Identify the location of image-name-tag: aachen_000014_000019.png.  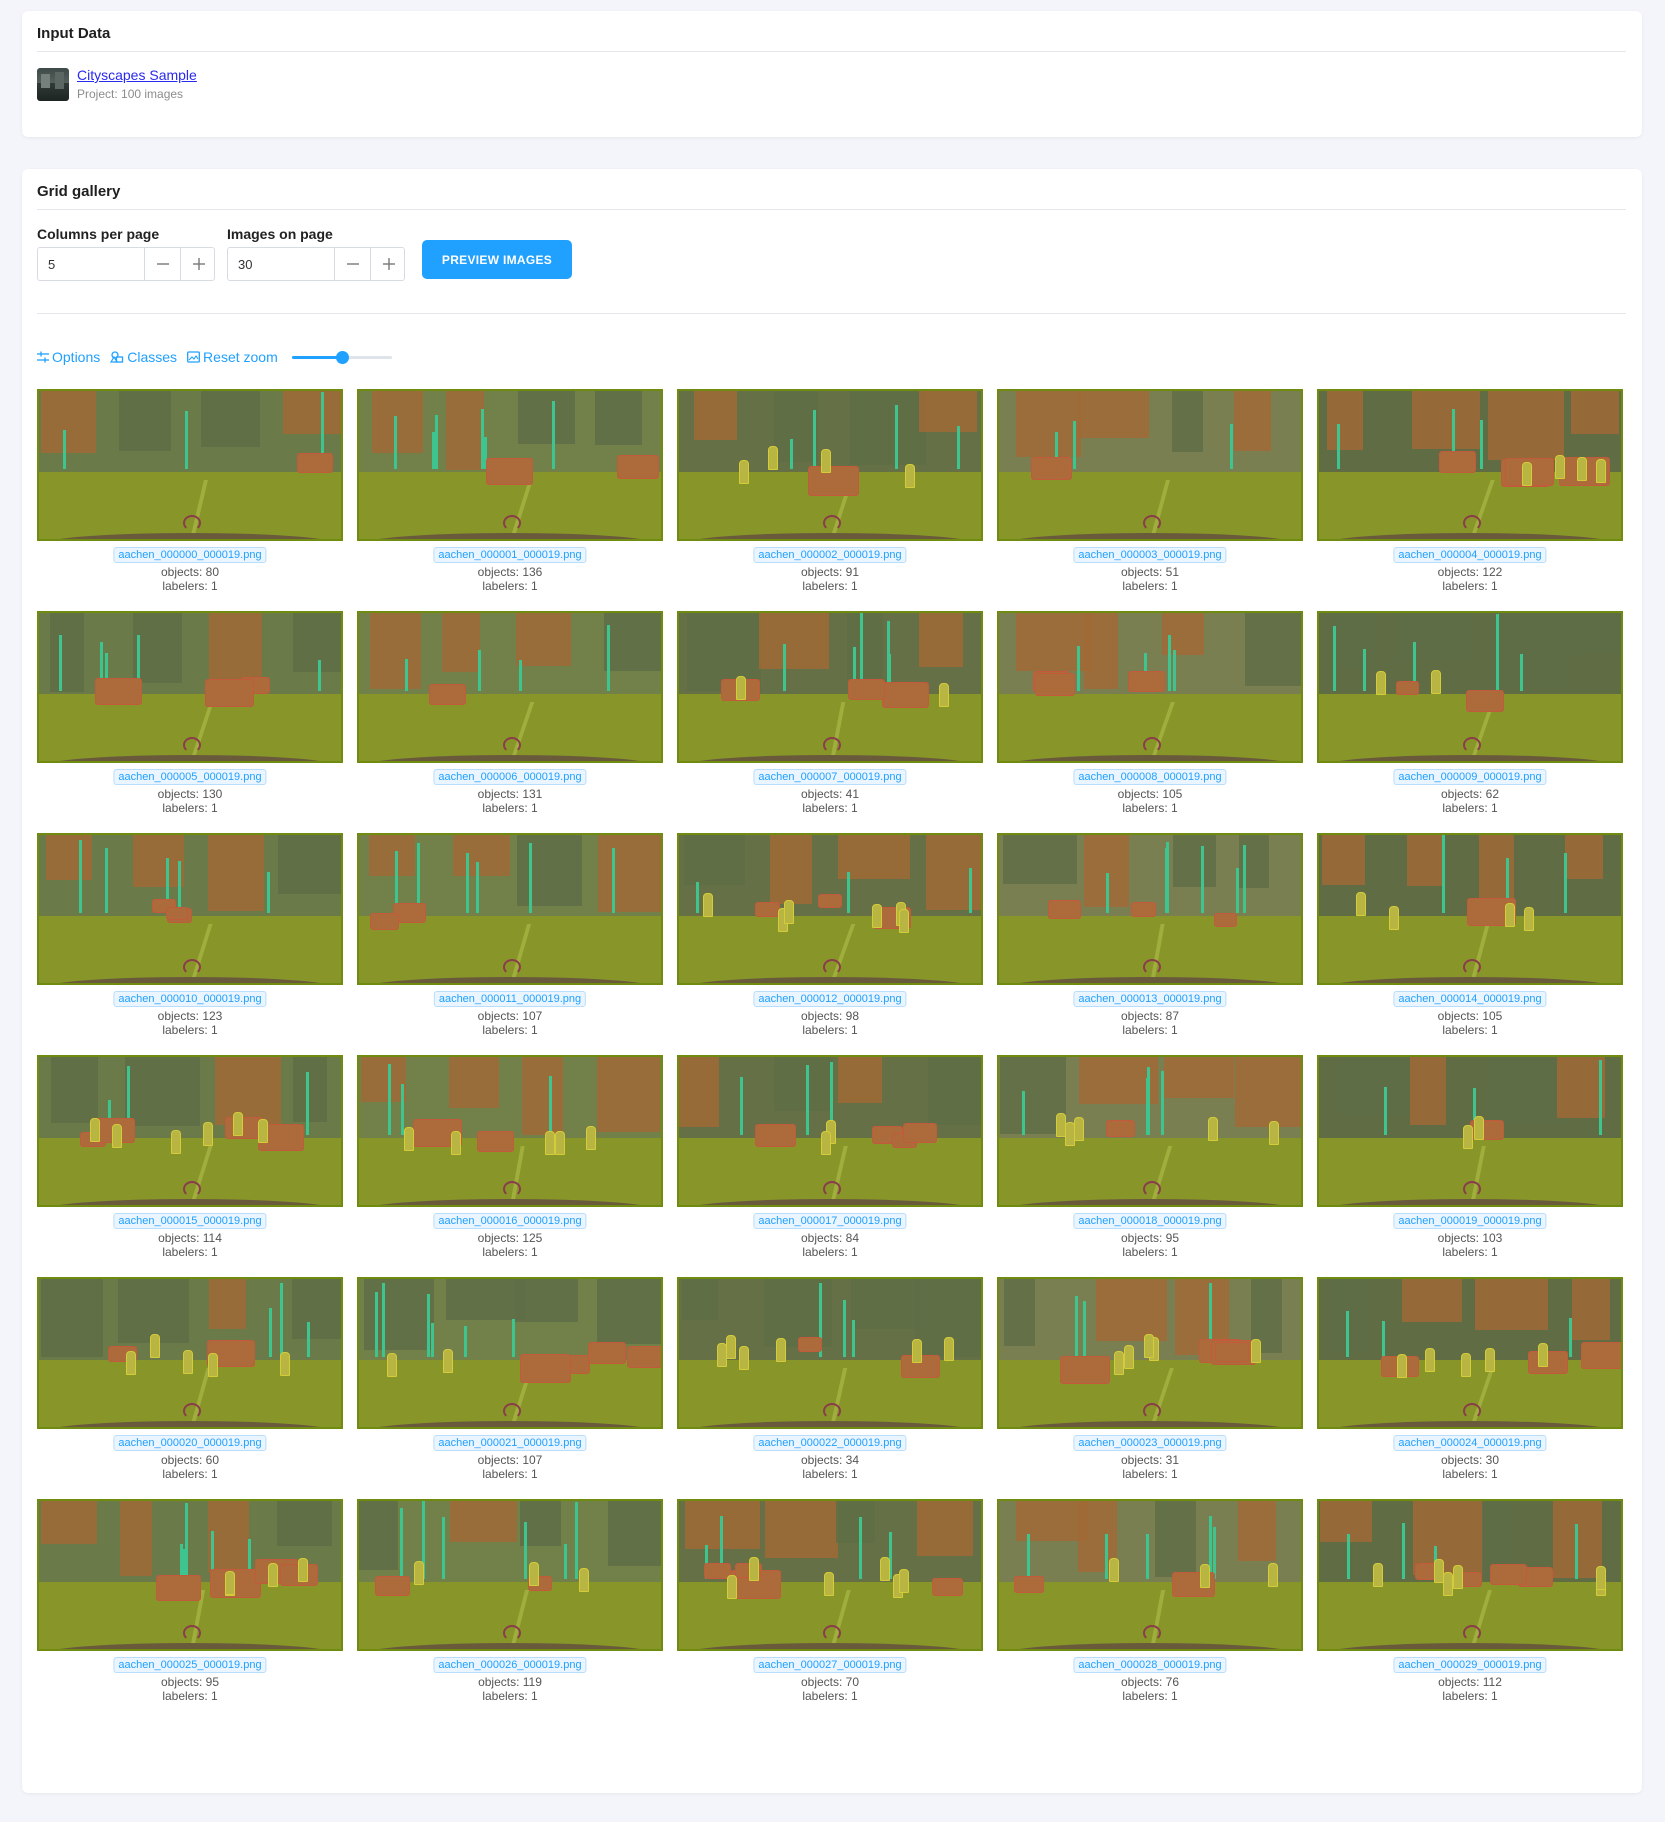
(1470, 999).